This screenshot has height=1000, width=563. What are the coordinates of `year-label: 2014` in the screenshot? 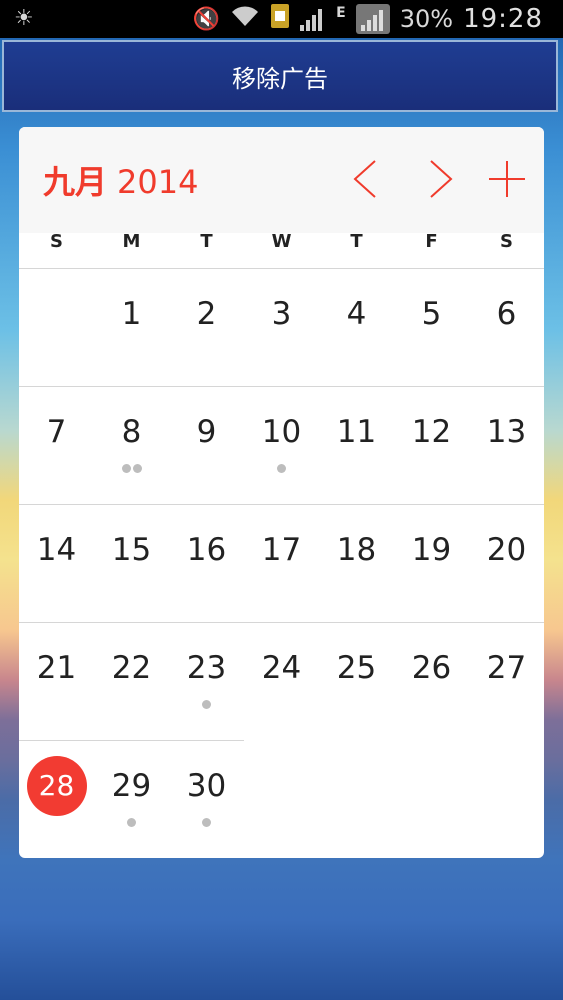 It's located at (158, 182).